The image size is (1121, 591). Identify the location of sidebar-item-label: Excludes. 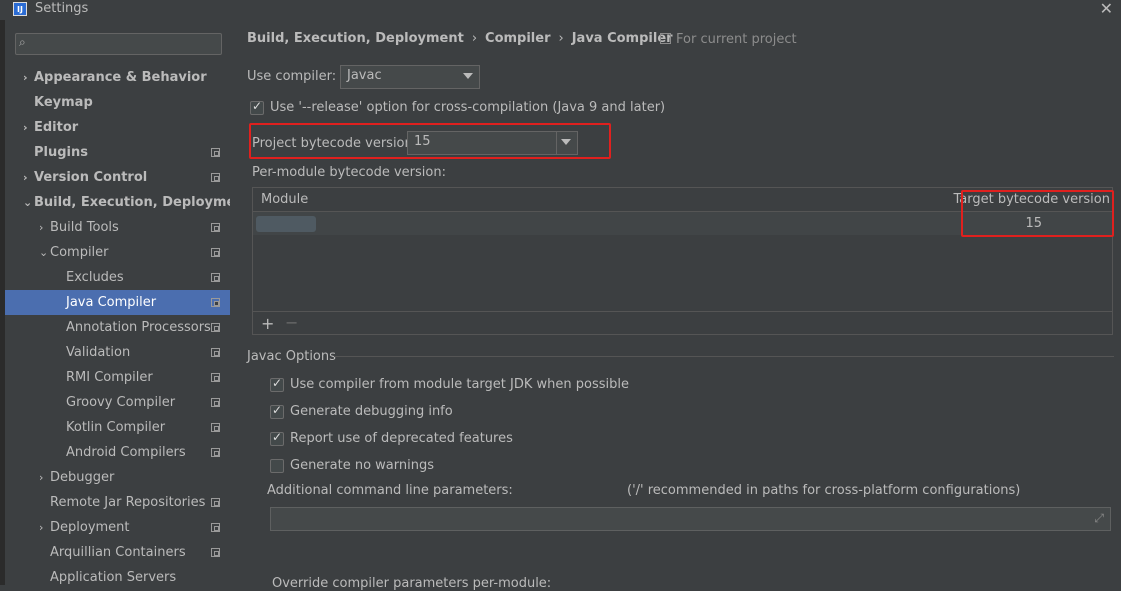
(95, 277).